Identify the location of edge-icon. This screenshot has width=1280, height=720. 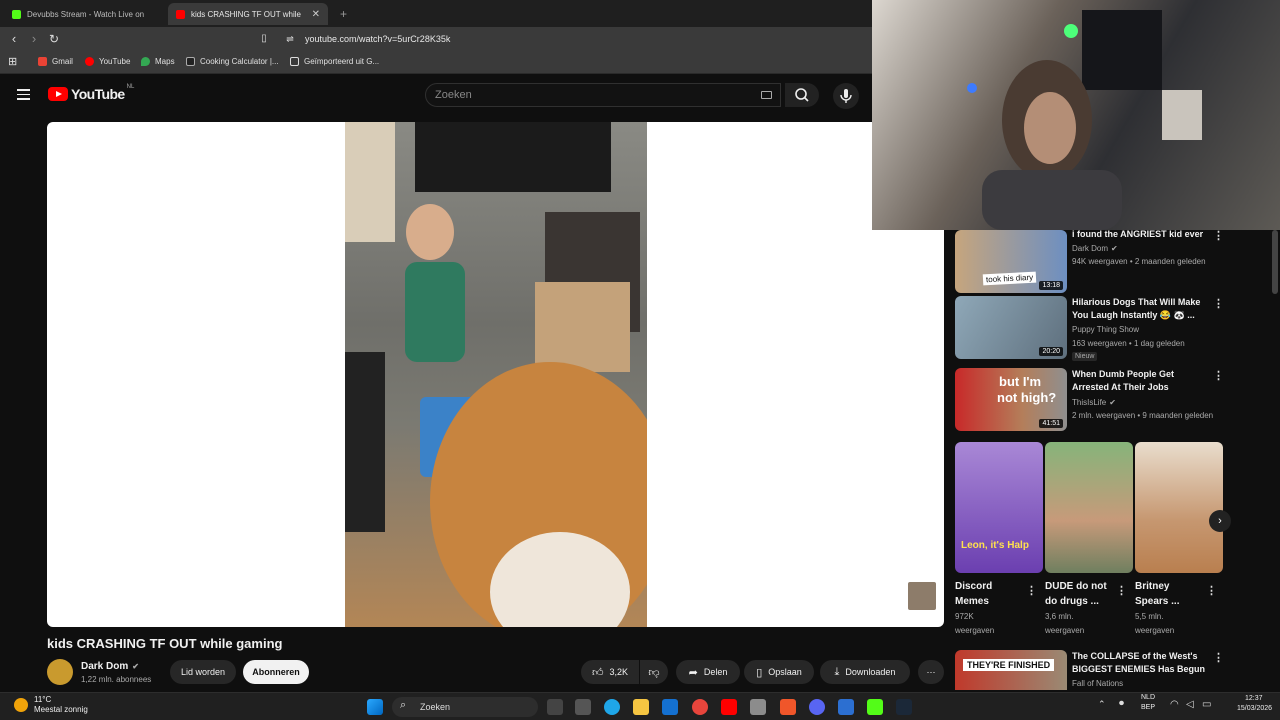
(612, 707).